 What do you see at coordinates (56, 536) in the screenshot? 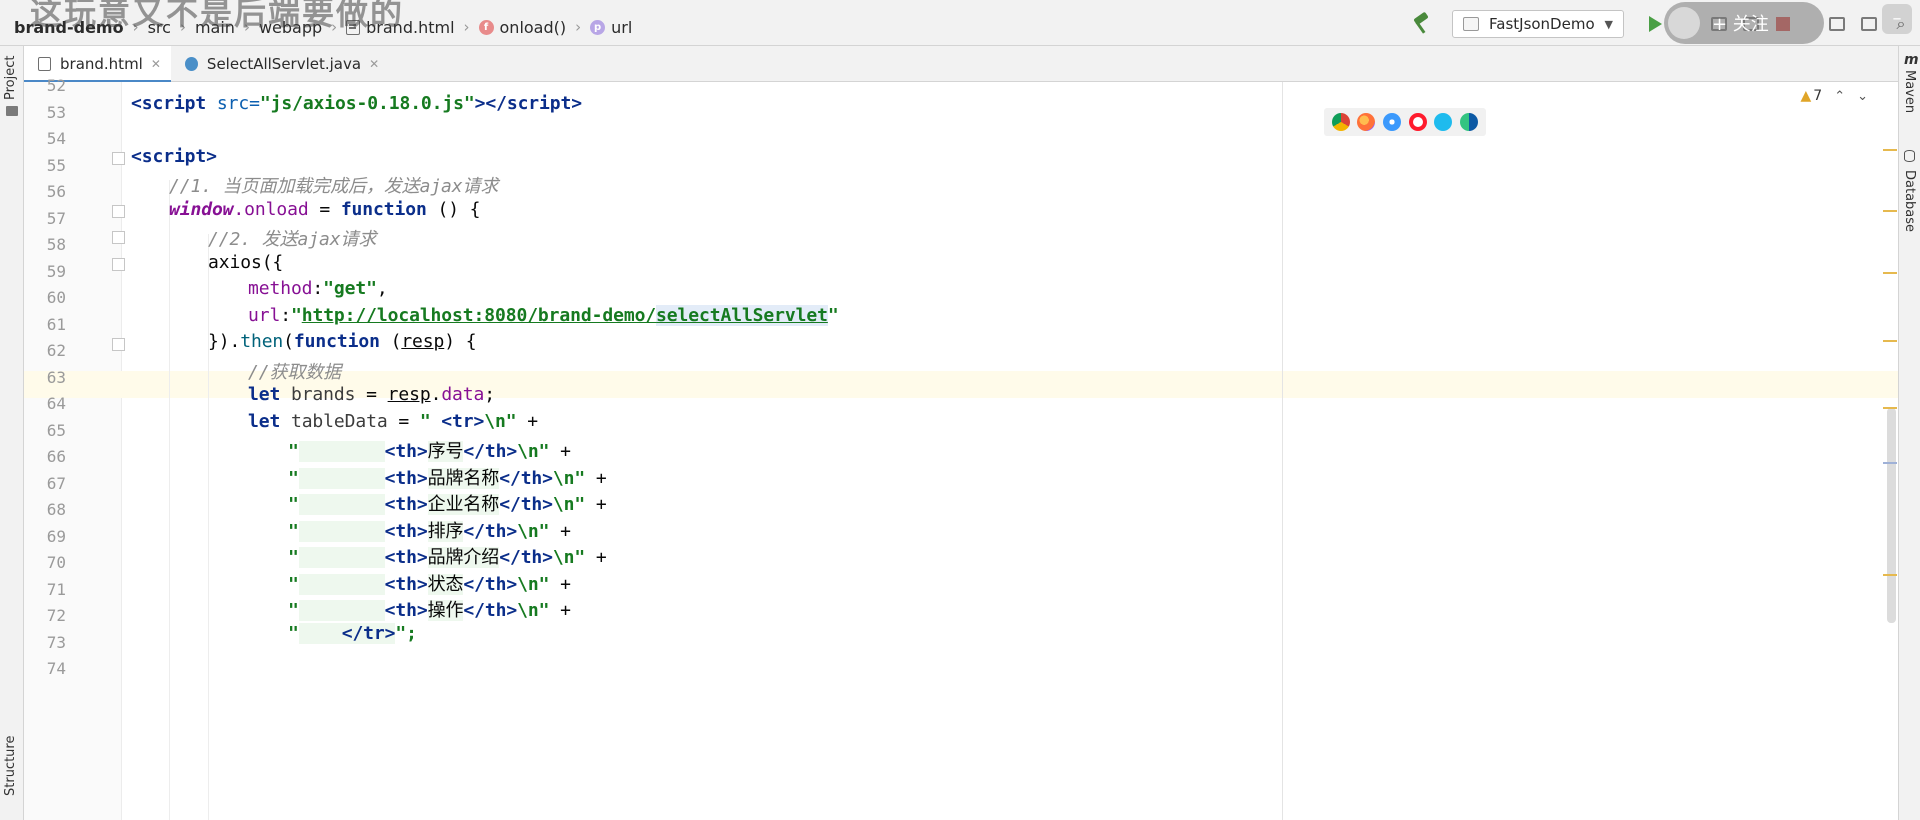
I see `line-number: 69` at bounding box center [56, 536].